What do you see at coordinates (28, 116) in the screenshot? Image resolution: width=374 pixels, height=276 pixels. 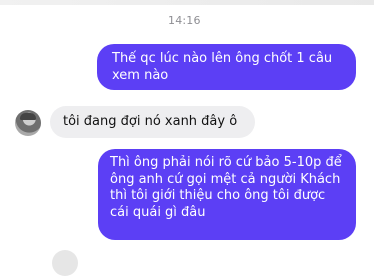 I see `avatar-hat-icon` at bounding box center [28, 116].